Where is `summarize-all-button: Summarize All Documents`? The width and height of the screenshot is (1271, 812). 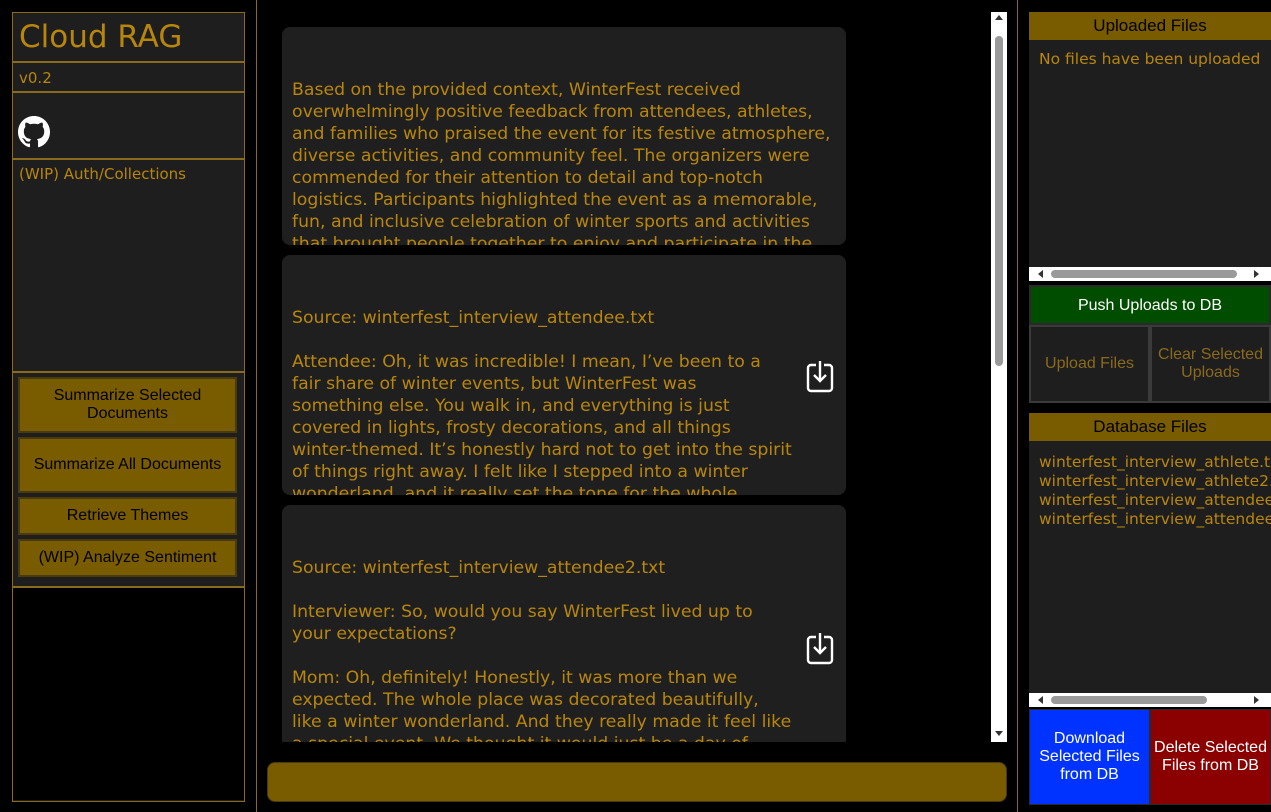
summarize-all-button: Summarize All Documents is located at coordinates (127, 465).